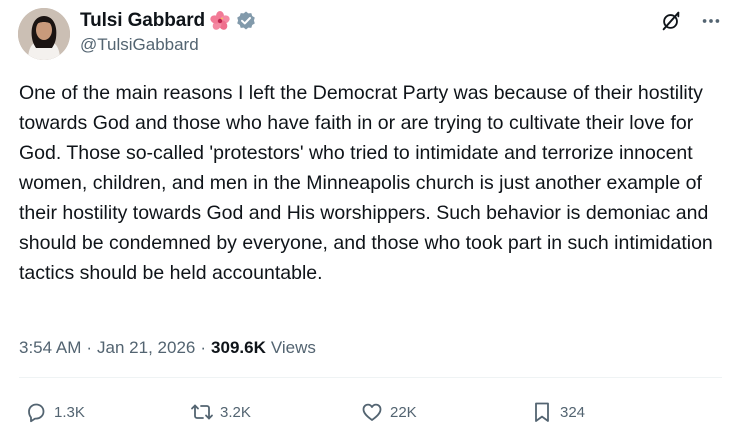 This screenshot has height=436, width=732. I want to click on heart-icon, so click(372, 412).